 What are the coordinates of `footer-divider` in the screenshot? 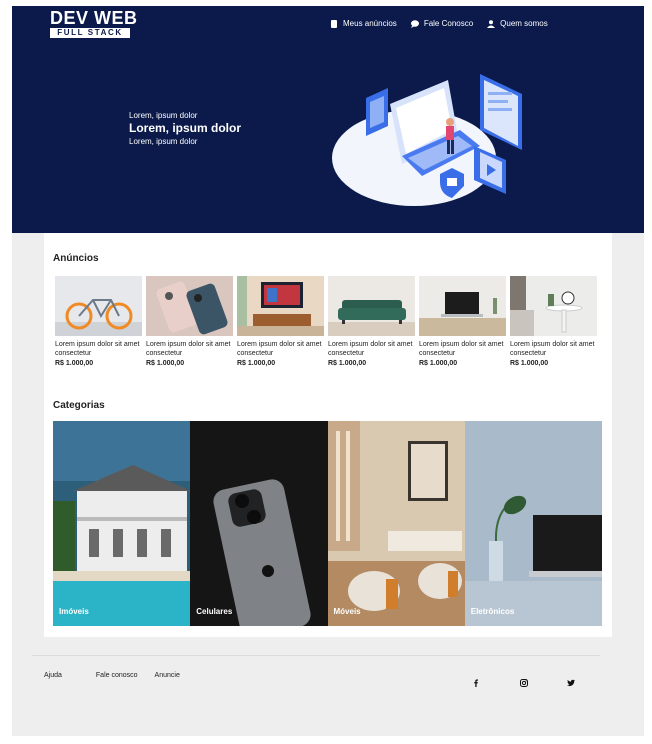 It's located at (316, 655).